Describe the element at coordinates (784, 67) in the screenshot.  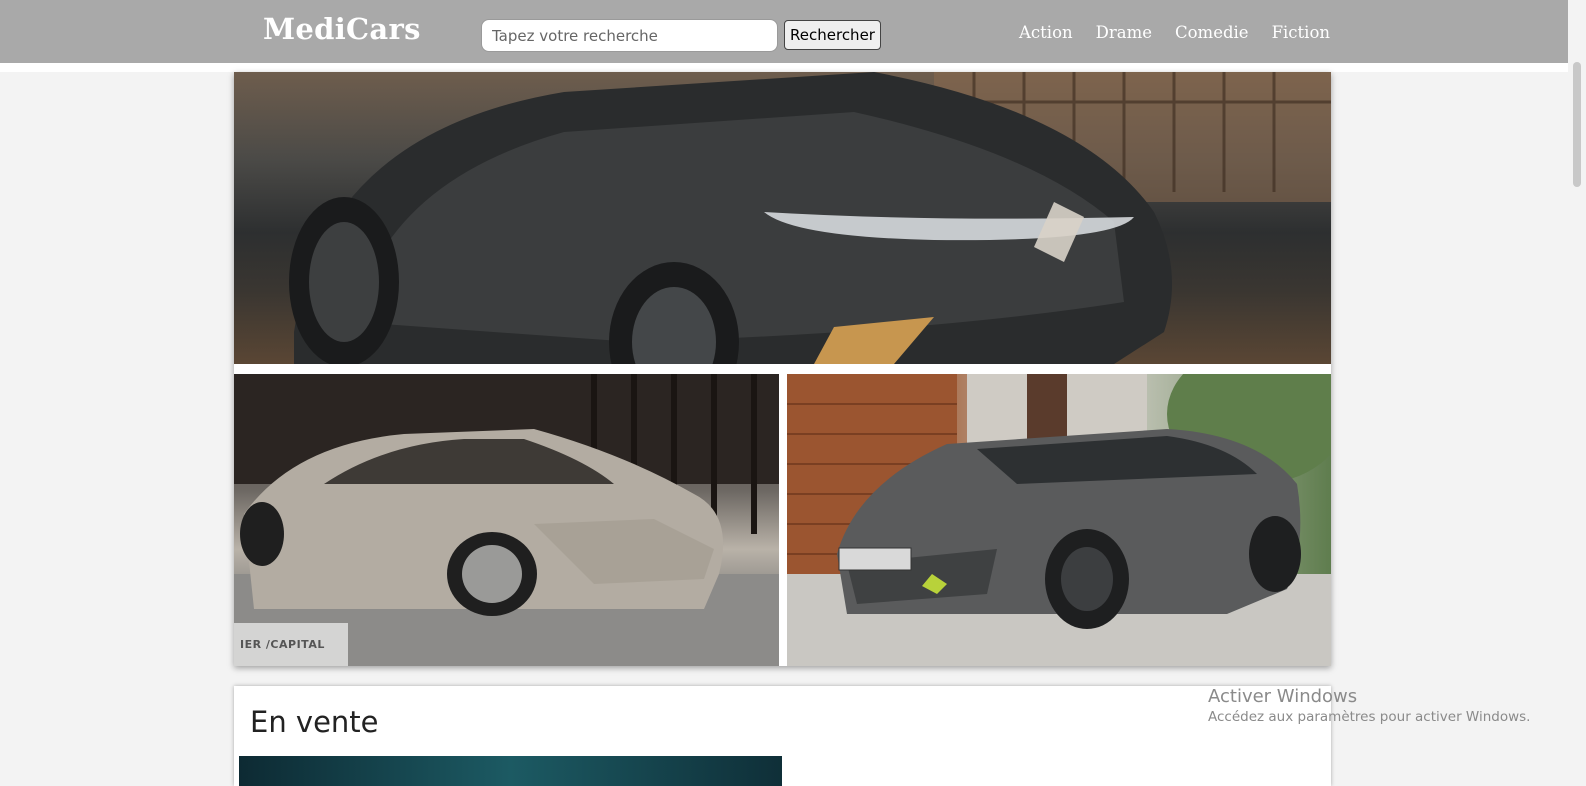
I see `navbar-divider` at that location.